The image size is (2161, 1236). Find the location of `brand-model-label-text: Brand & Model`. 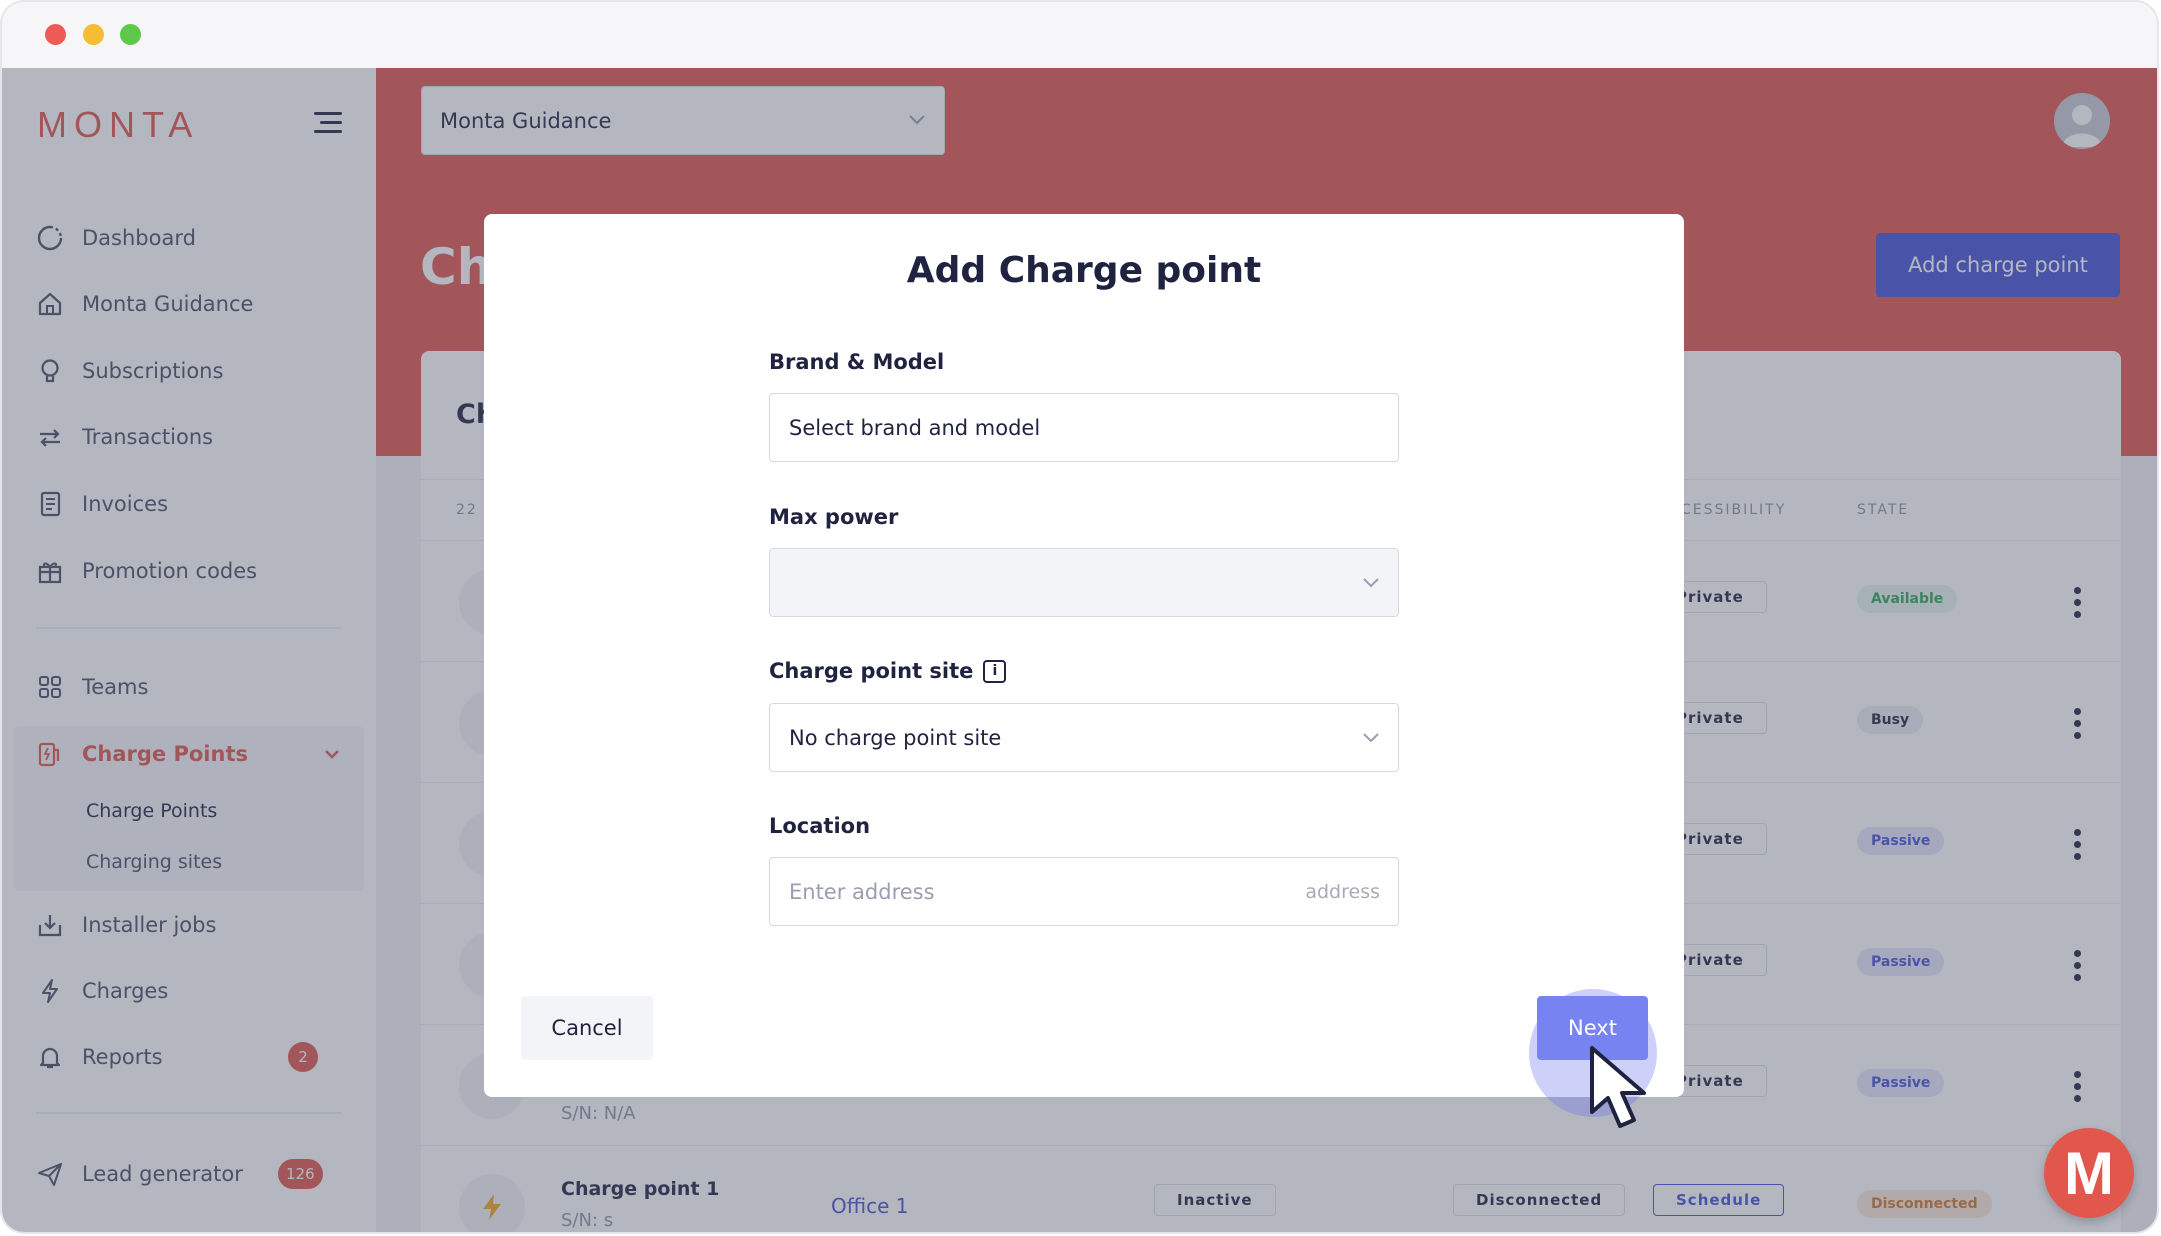

brand-model-label-text: Brand & Model is located at coordinates (857, 362).